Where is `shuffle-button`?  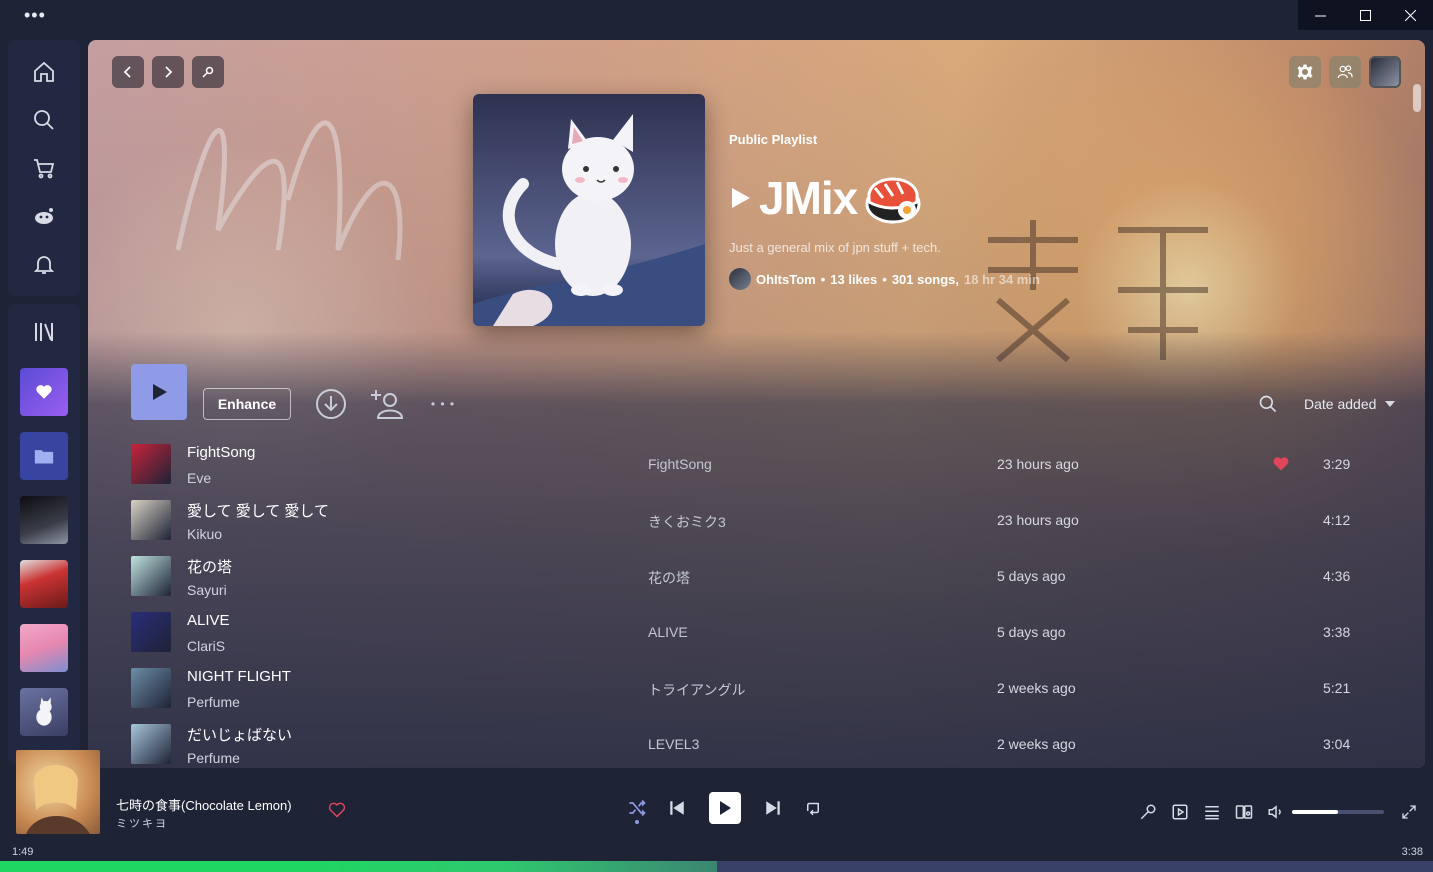 shuffle-button is located at coordinates (637, 808).